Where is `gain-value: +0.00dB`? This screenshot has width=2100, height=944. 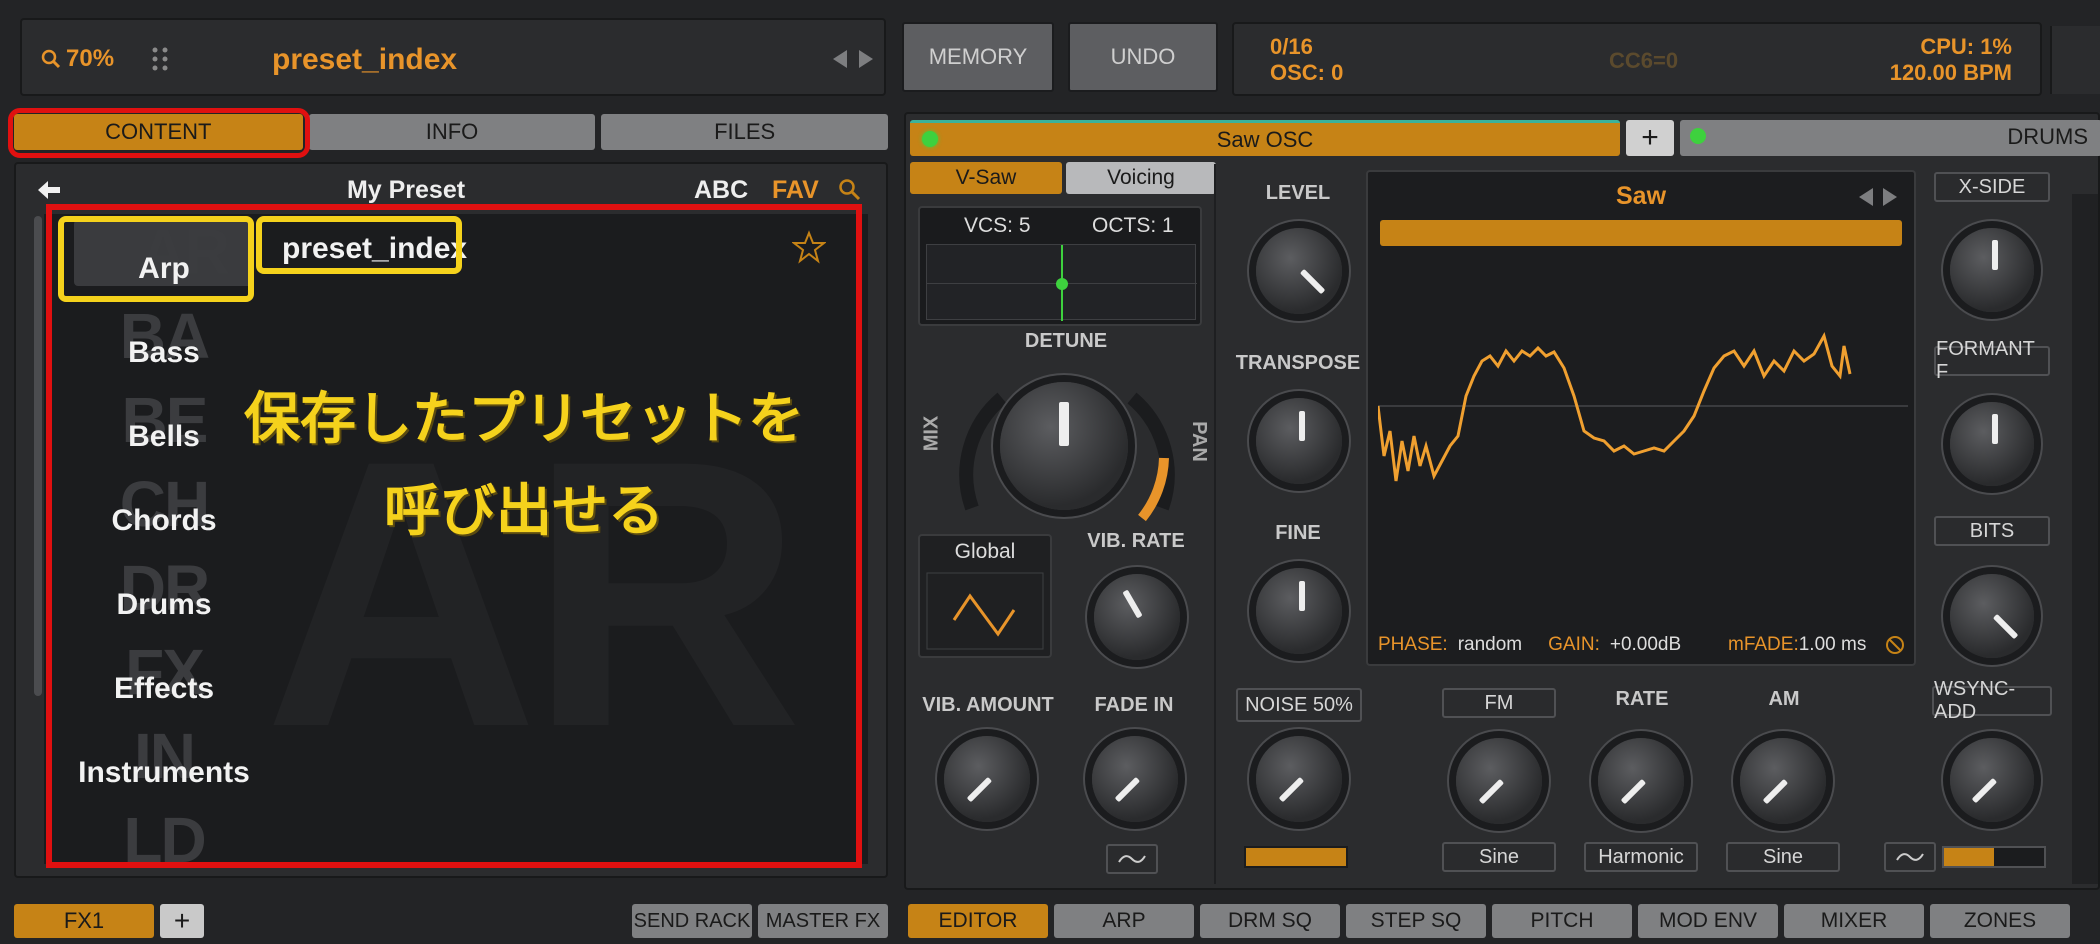 gain-value: +0.00dB is located at coordinates (1645, 645).